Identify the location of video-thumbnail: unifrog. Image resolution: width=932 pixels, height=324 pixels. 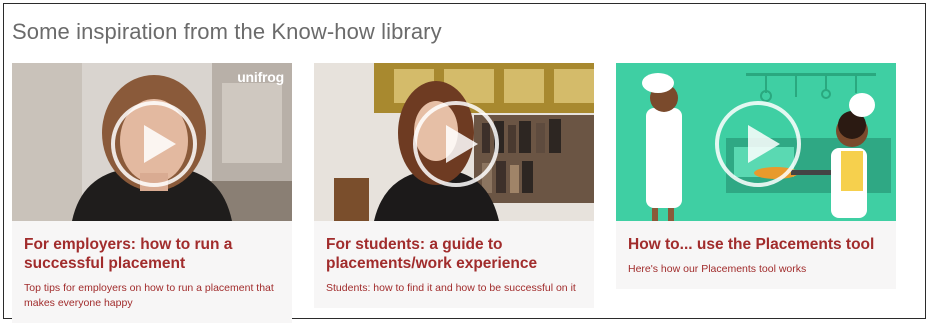
(152, 142).